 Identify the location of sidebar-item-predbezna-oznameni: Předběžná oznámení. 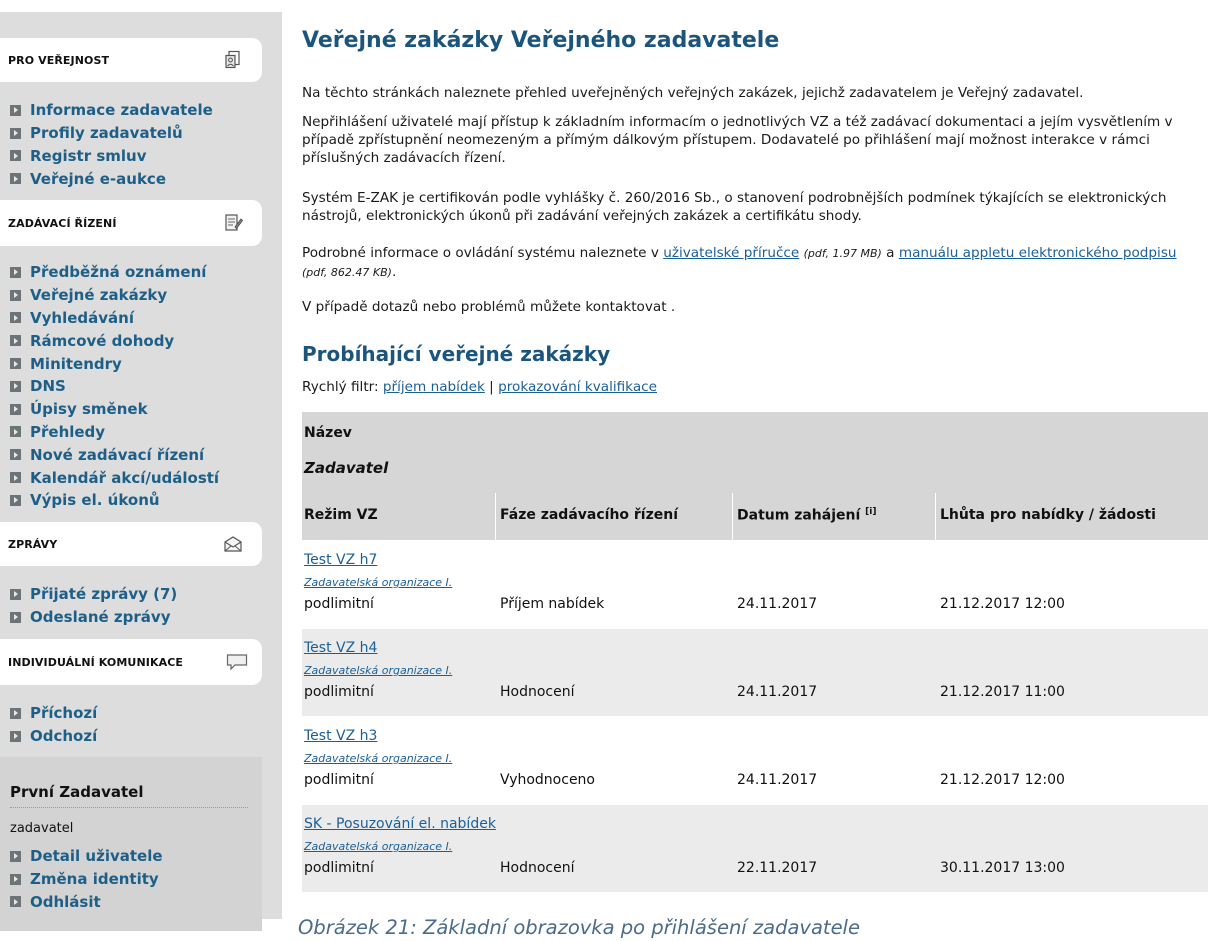
(114, 272).